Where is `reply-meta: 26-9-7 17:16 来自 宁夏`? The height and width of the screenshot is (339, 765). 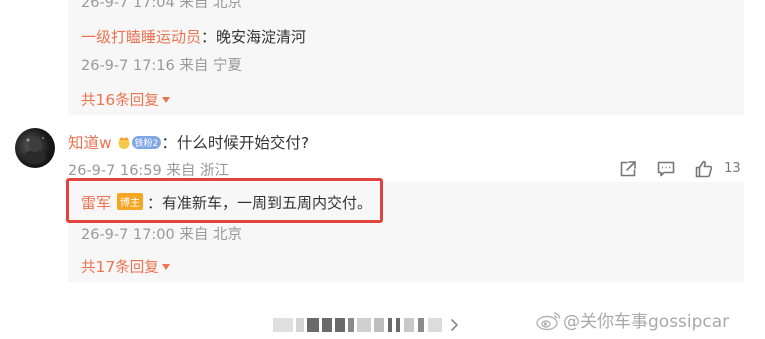 reply-meta: 26-9-7 17:16 来自 宁夏 is located at coordinates (161, 66).